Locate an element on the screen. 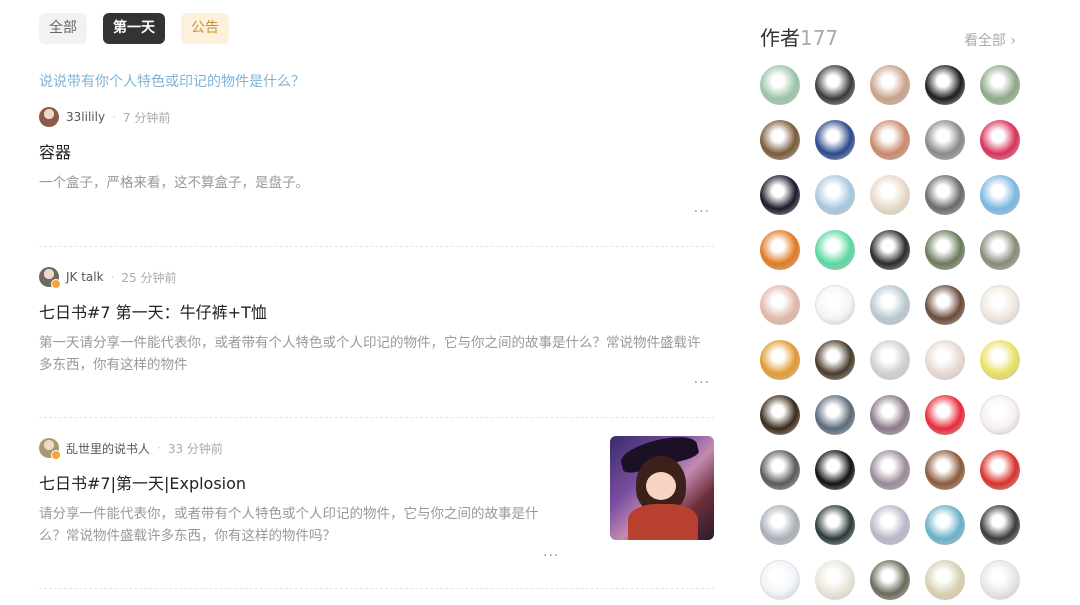 This screenshot has height=605, width=1080. see-all-link: 看全部 › is located at coordinates (990, 40).